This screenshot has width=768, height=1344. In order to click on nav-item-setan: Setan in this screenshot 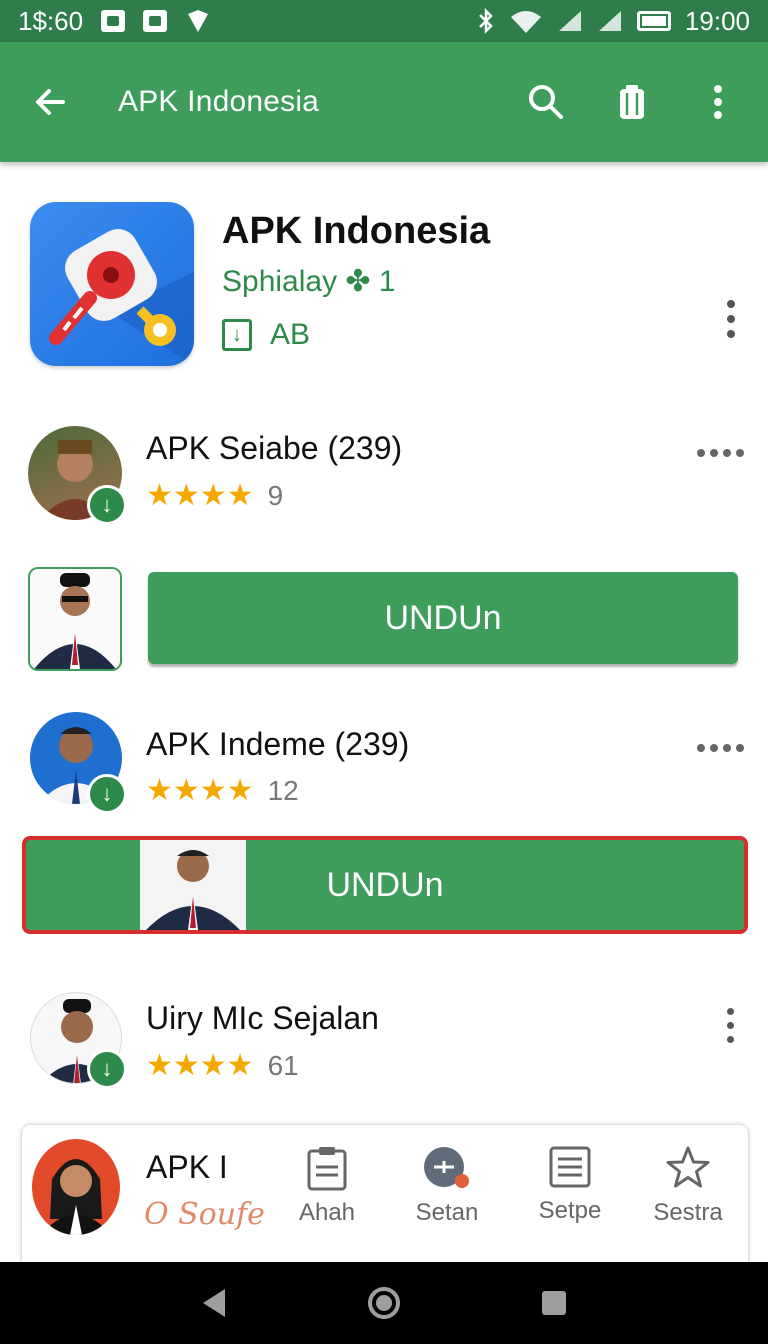, I will do `click(447, 1186)`.